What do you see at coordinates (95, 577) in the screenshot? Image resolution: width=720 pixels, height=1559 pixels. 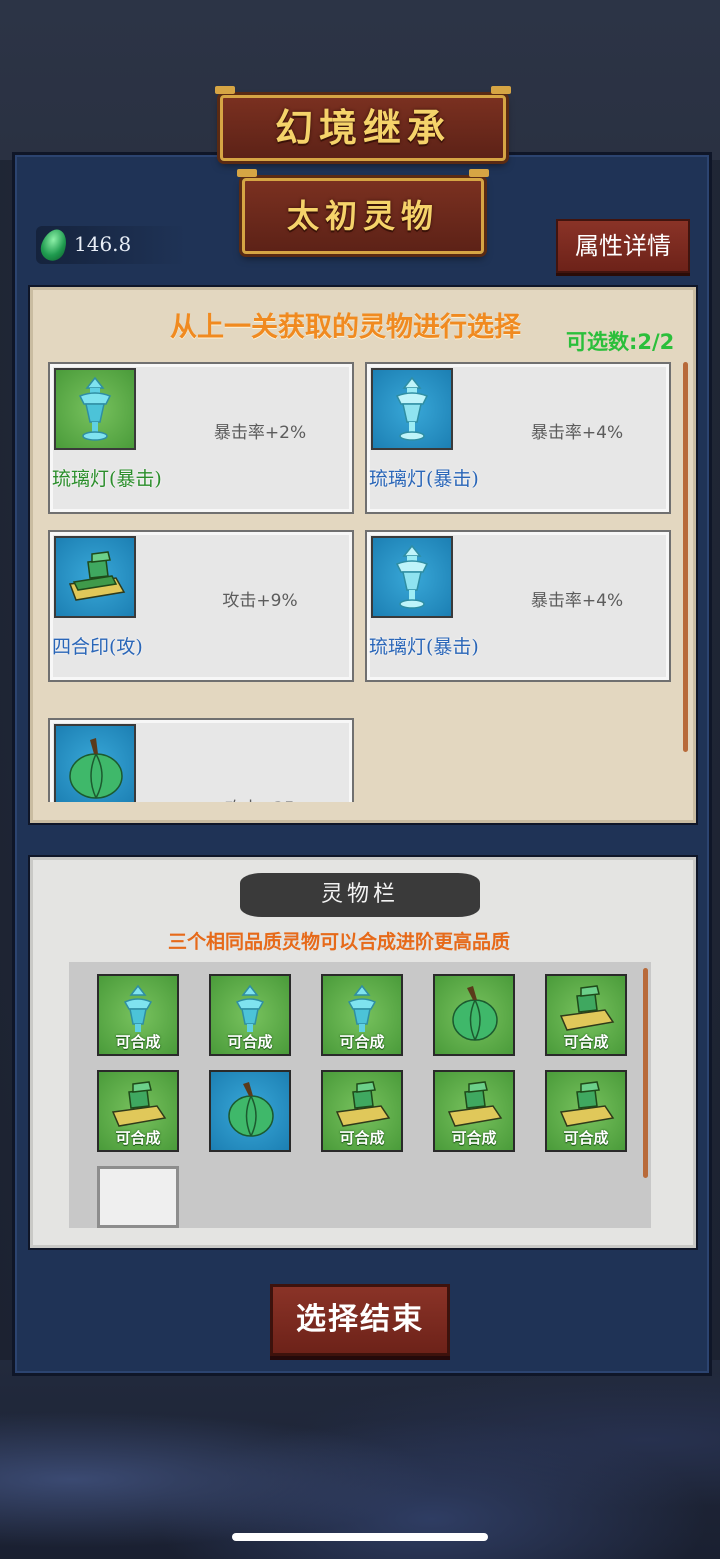 I see `seal-icon` at bounding box center [95, 577].